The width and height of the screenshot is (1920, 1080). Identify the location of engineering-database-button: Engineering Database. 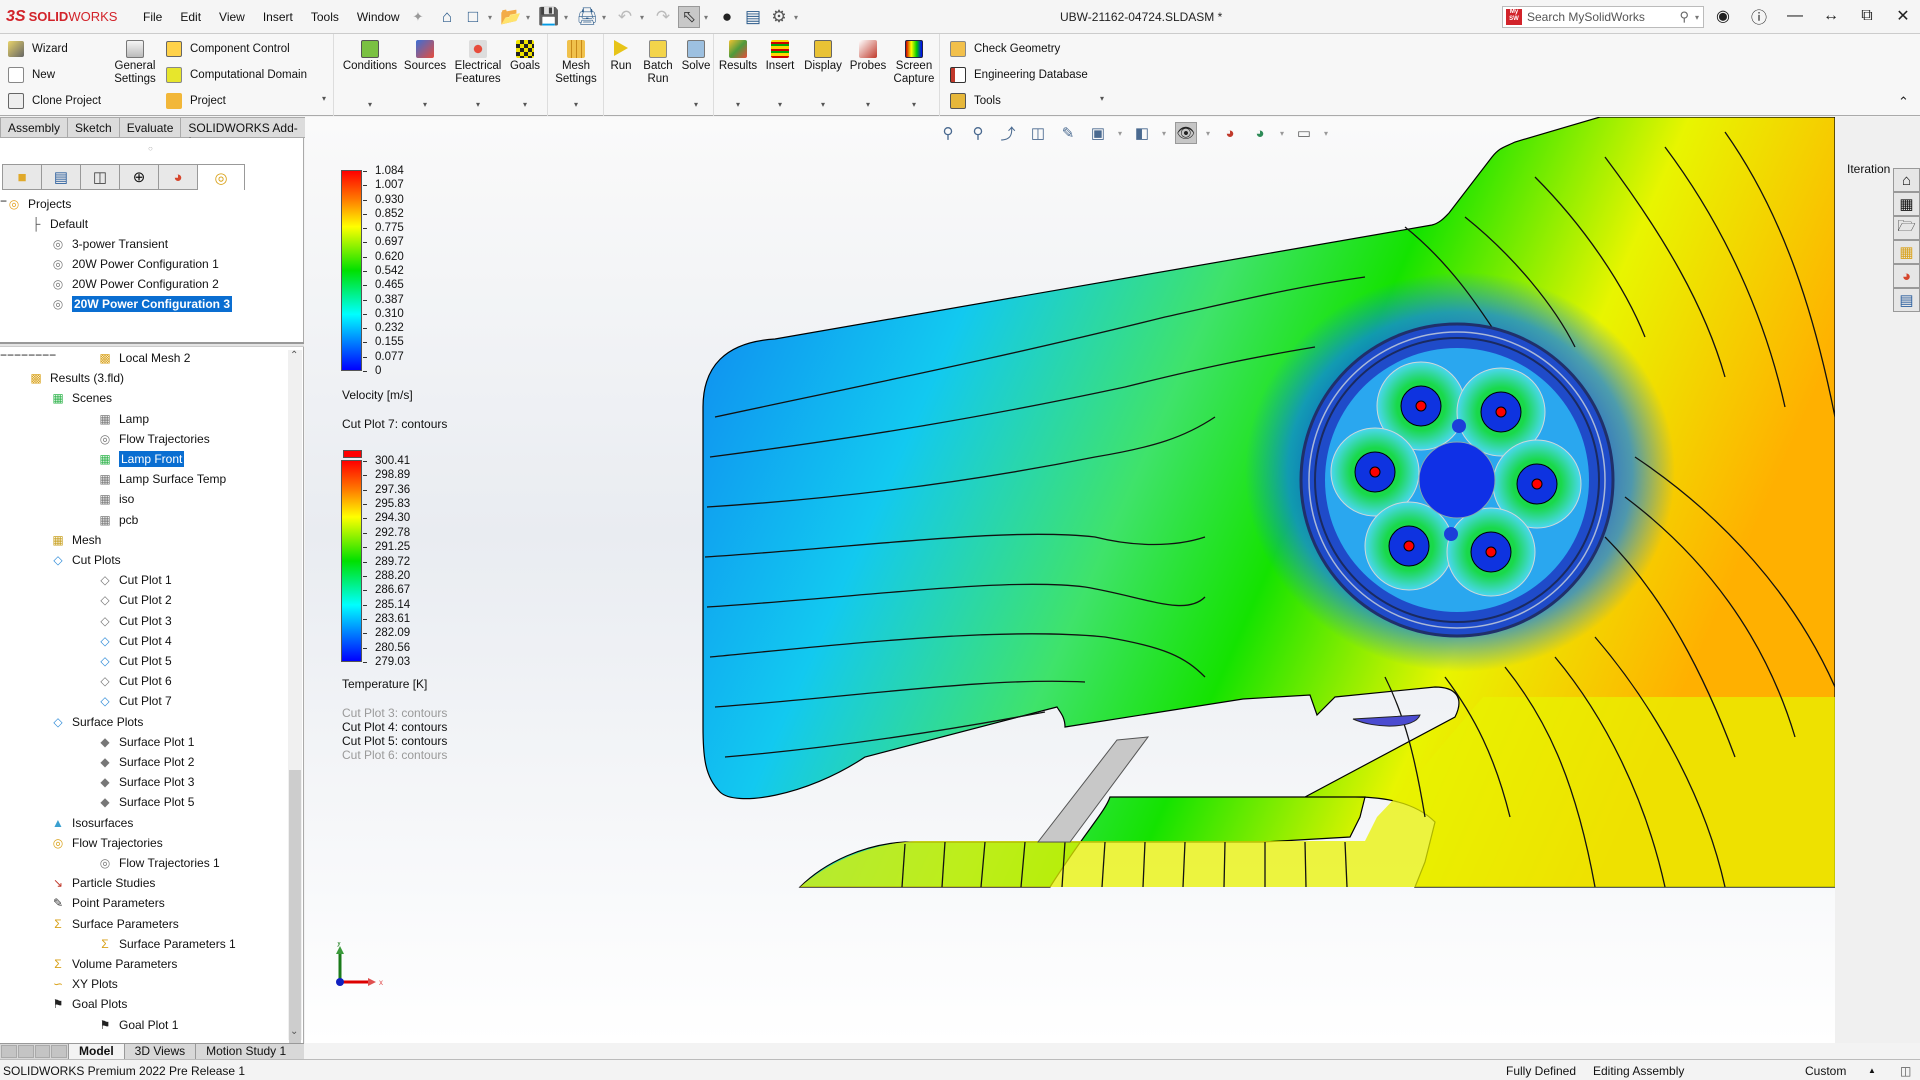
(1019, 75).